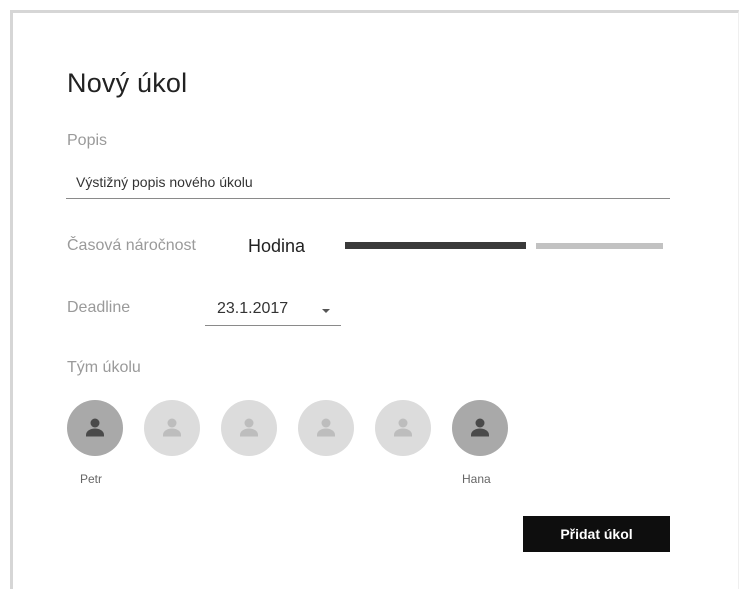  I want to click on time-estimate-slider, so click(504, 245).